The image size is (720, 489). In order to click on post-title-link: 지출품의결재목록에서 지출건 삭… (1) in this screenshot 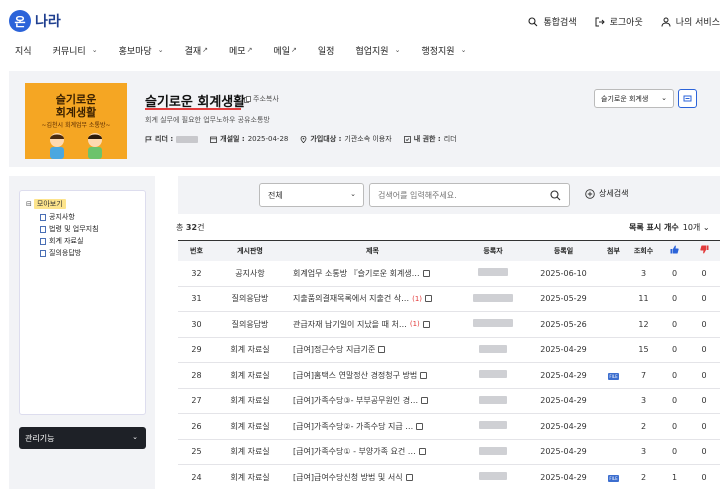, I will do `click(376, 298)`.